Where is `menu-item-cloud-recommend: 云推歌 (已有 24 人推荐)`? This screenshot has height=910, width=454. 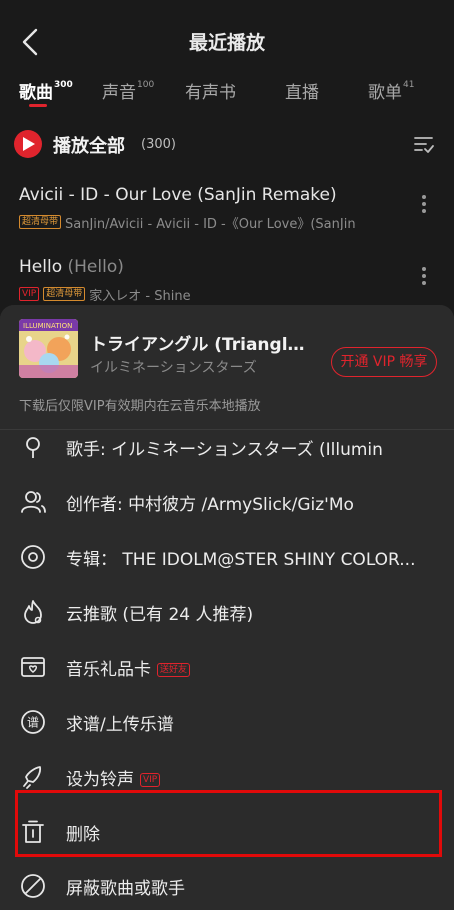 menu-item-cloud-recommend: 云推歌 (已有 24 人推荐) is located at coordinates (227, 611).